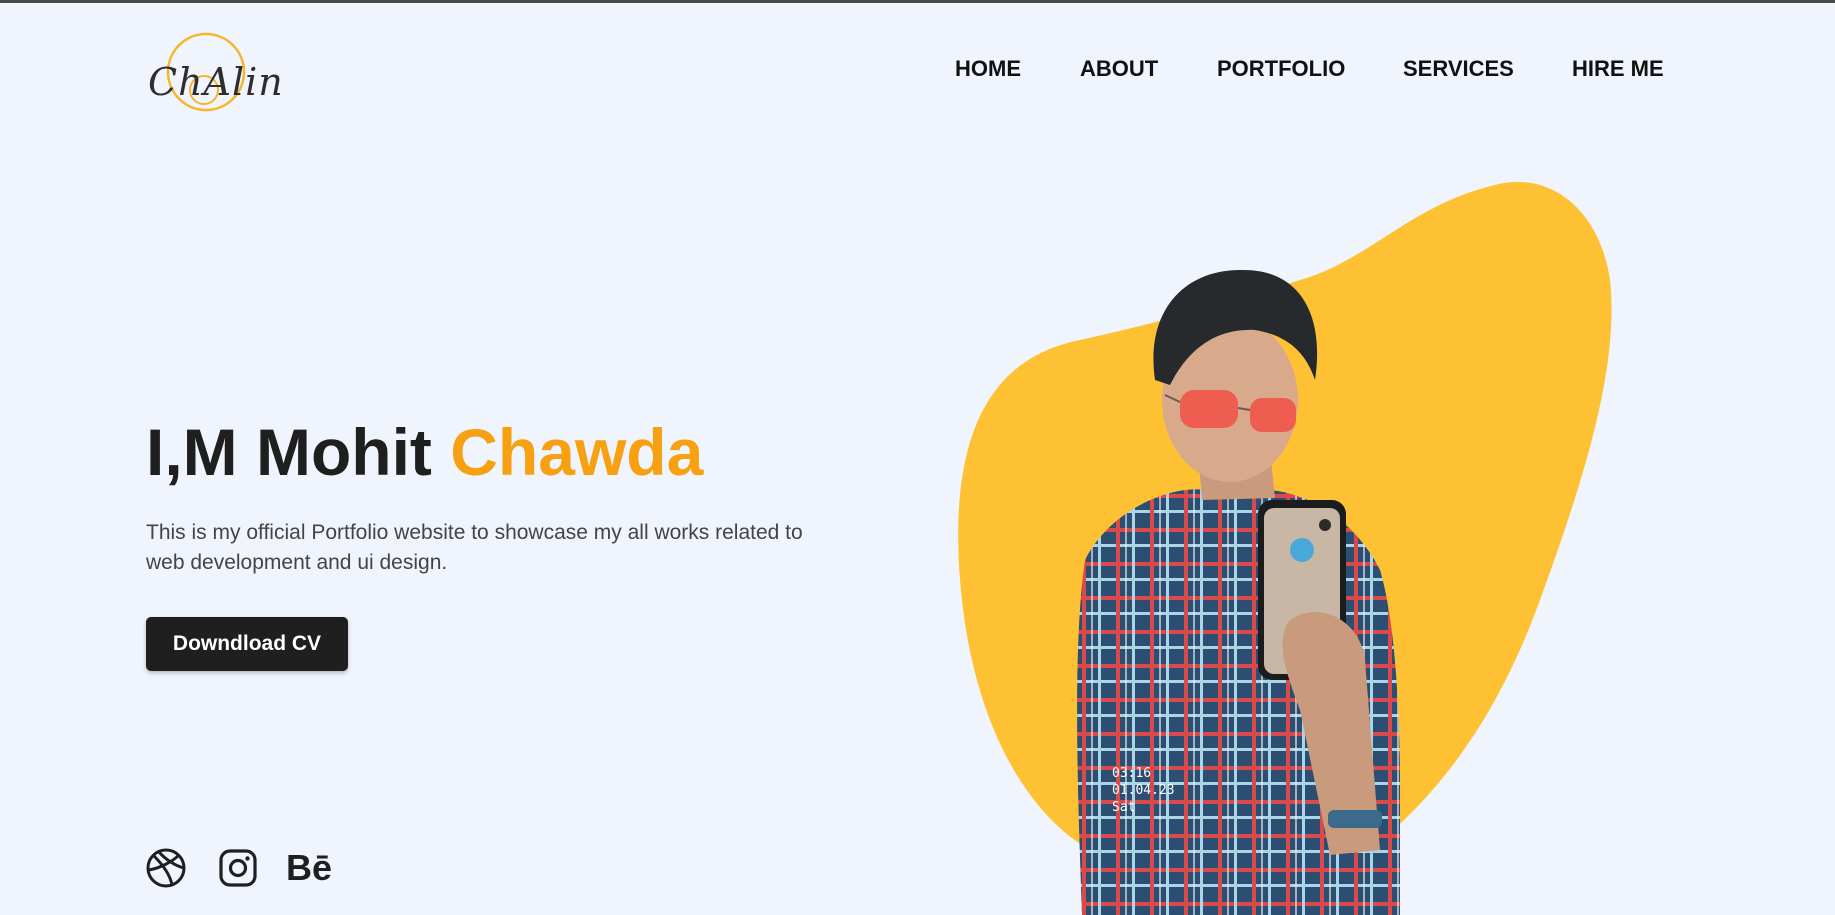 This screenshot has width=1835, height=915. What do you see at coordinates (298, 452) in the screenshot?
I see `hero-title-prefix: I,M Mohit` at bounding box center [298, 452].